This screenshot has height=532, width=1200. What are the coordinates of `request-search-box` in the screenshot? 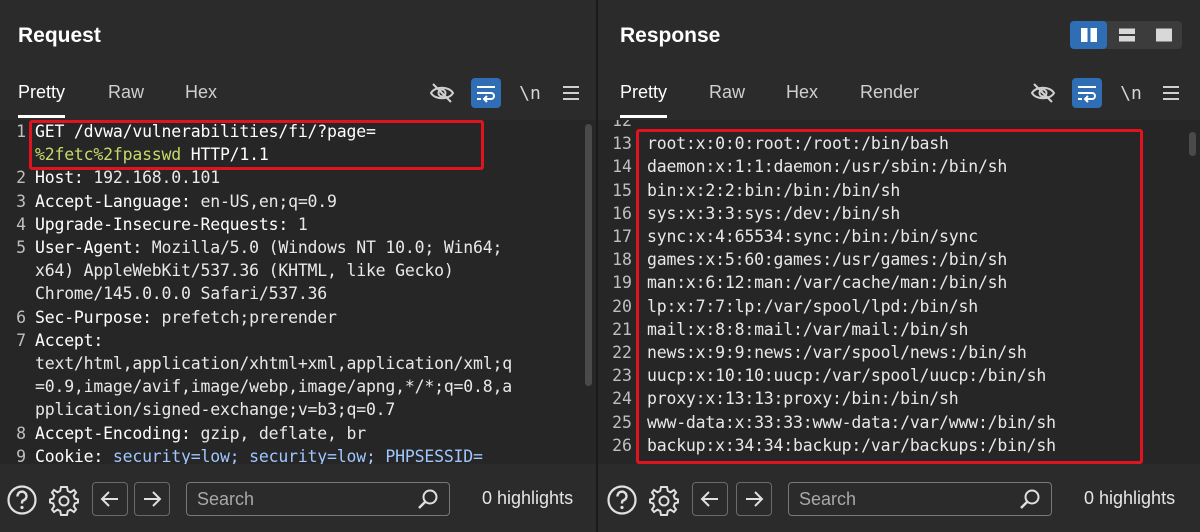 It's located at (318, 499).